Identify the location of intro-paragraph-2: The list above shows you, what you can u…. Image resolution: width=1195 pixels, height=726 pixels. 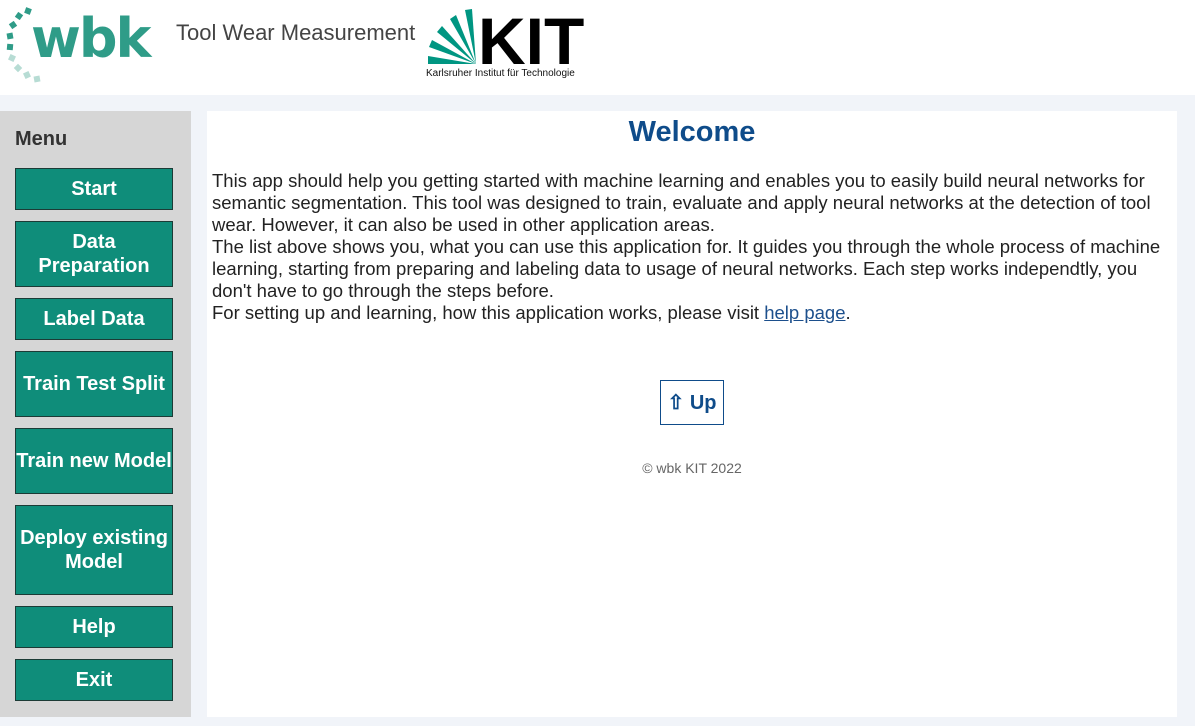
(686, 268).